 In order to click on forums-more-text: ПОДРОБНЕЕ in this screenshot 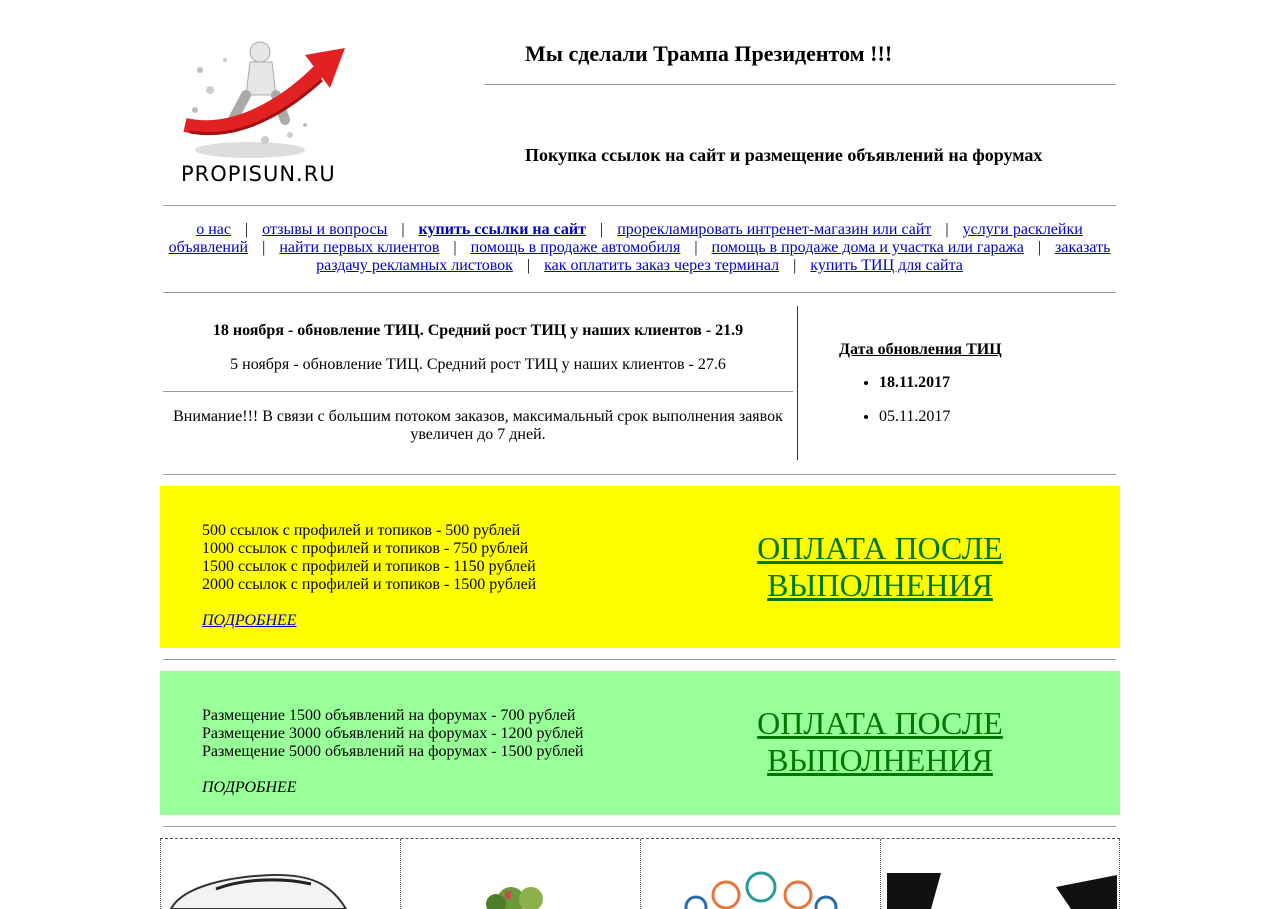, I will do `click(249, 788)`.